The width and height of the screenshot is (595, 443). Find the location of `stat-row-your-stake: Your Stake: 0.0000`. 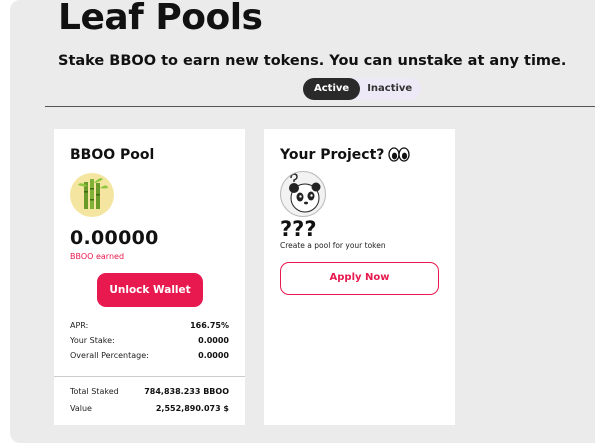

stat-row-your-stake: Your Stake: 0.0000 is located at coordinates (149, 340).